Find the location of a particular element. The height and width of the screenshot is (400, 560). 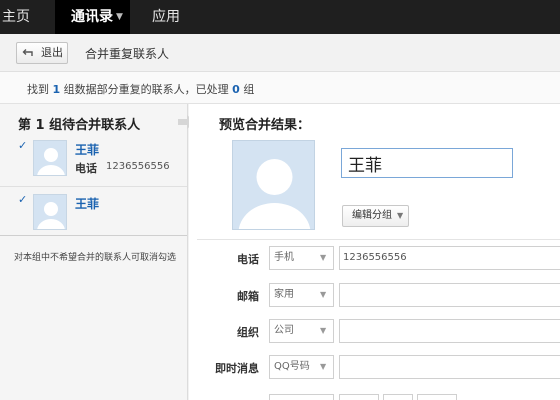

phone-input: 1236556556 is located at coordinates (449, 258).